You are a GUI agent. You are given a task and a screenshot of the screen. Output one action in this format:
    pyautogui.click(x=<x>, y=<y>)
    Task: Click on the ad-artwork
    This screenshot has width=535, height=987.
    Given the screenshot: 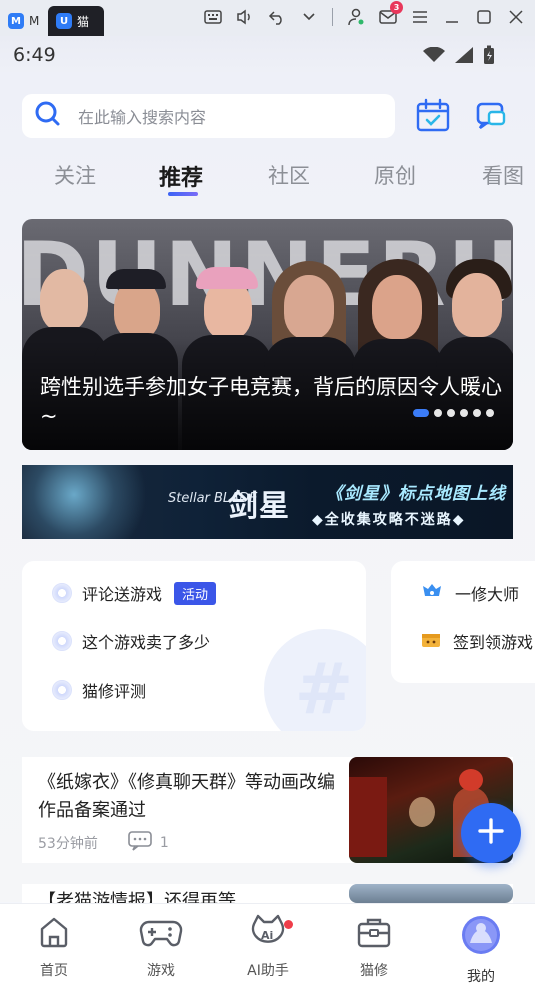 What is the action you would take?
    pyautogui.click(x=87, y=502)
    